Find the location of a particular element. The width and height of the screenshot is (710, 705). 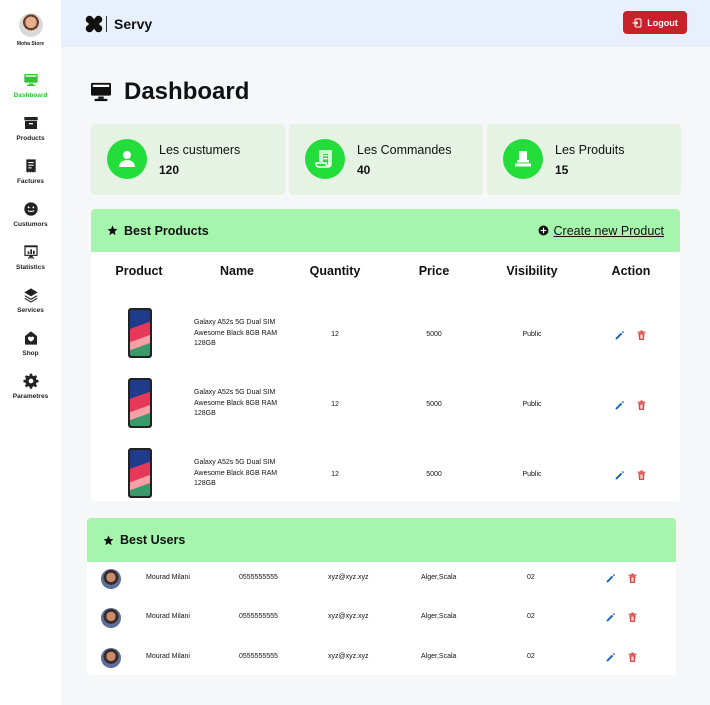

column-header-quantity: Quantity is located at coordinates (335, 271).